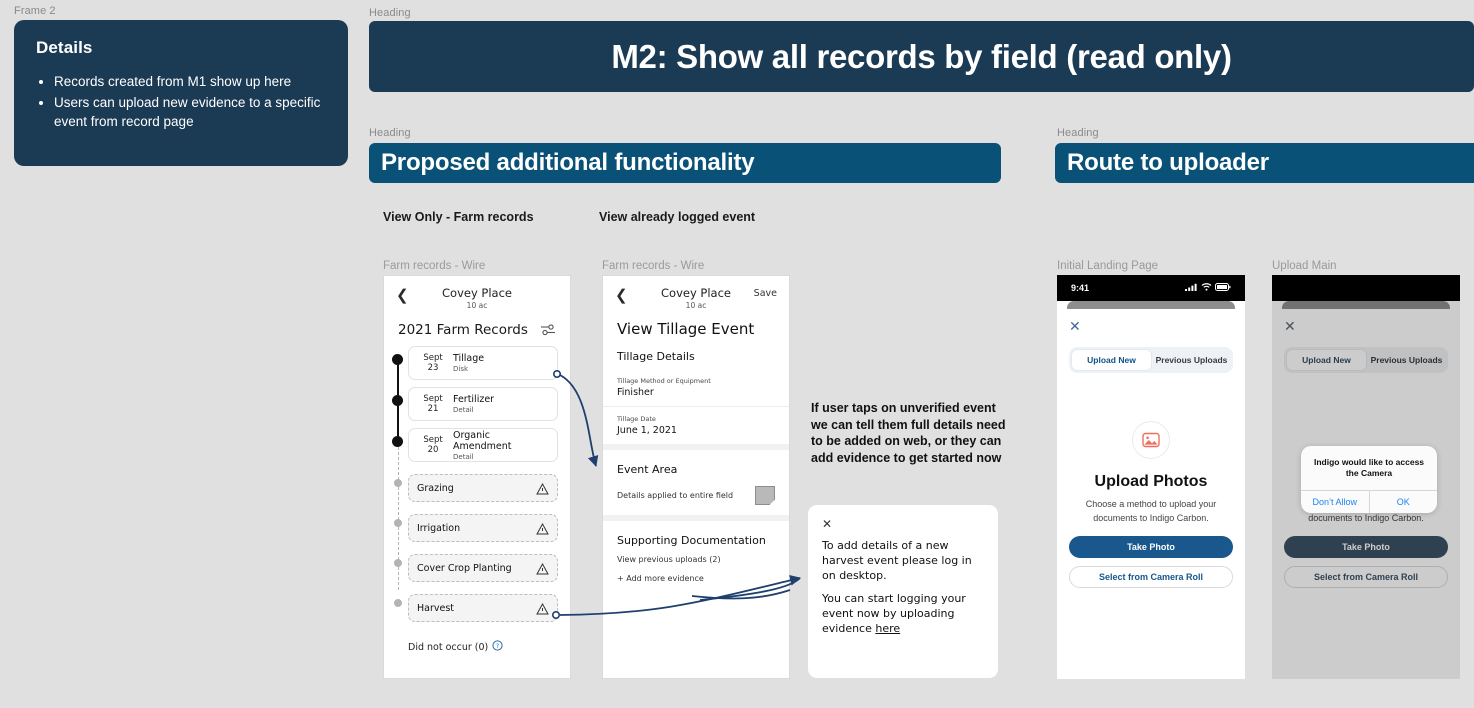 Image resolution: width=1474 pixels, height=708 pixels. I want to click on record-name: Cover Crop Planting, so click(464, 568).